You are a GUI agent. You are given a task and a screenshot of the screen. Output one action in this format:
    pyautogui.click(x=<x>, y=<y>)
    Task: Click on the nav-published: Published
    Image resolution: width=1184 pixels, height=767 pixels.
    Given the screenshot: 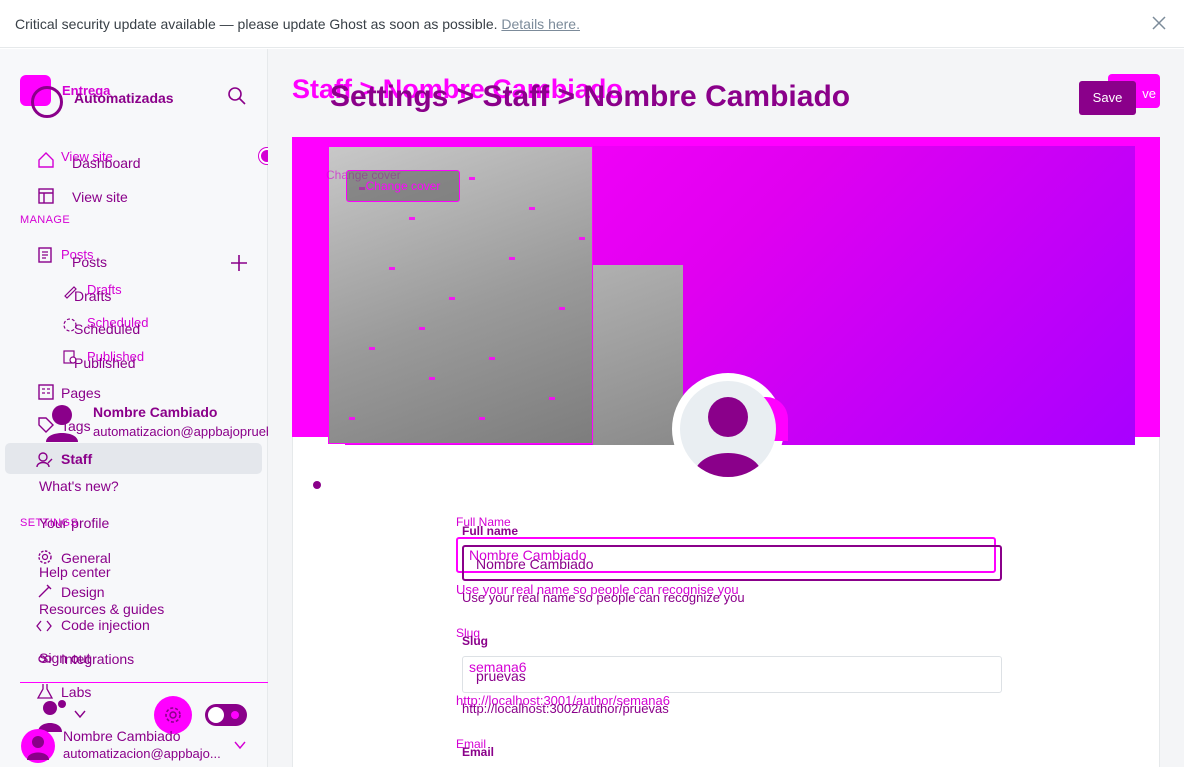 What is the action you would take?
    pyautogui.click(x=105, y=363)
    